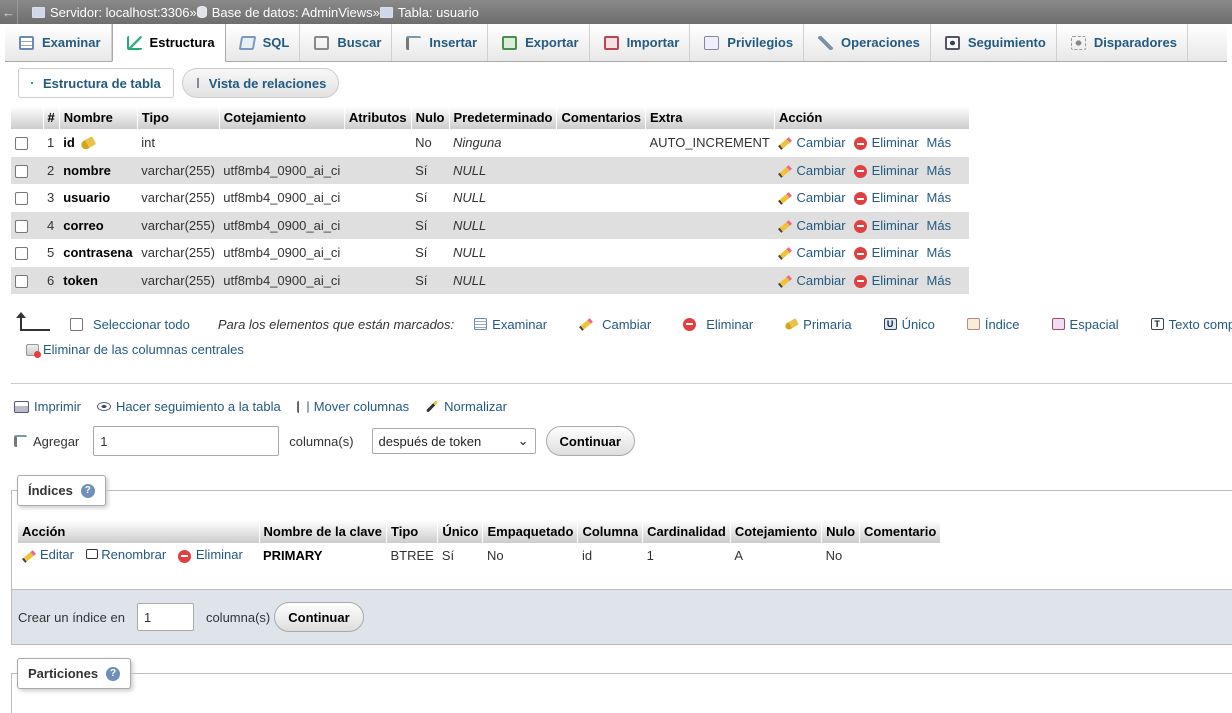 This screenshot has height=713, width=1232. Describe the element at coordinates (139, 531) in the screenshot. I see `col-header: Acción` at that location.